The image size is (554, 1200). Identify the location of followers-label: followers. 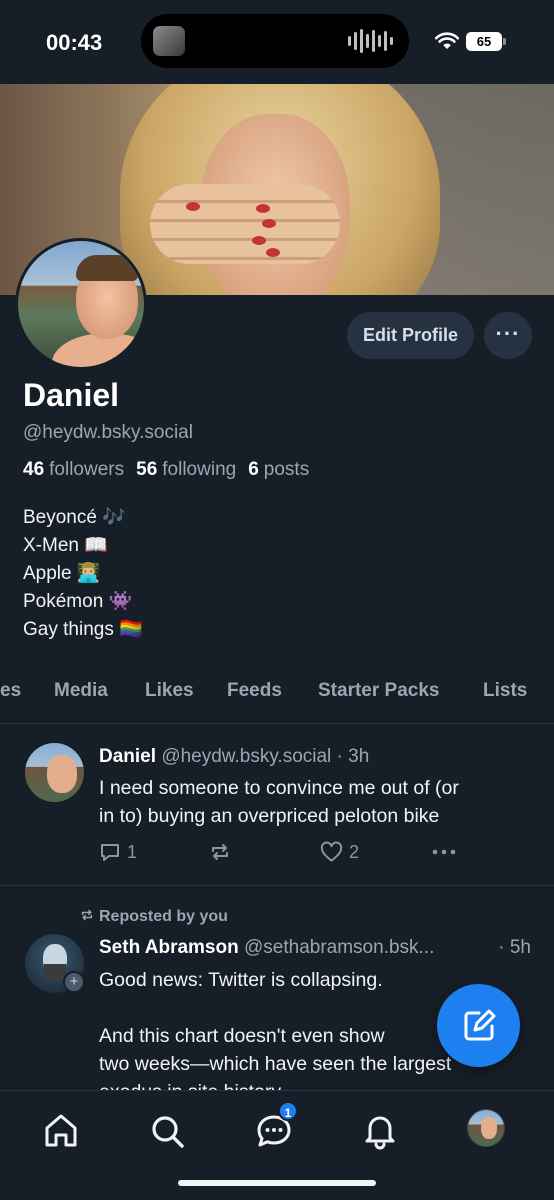
(87, 469).